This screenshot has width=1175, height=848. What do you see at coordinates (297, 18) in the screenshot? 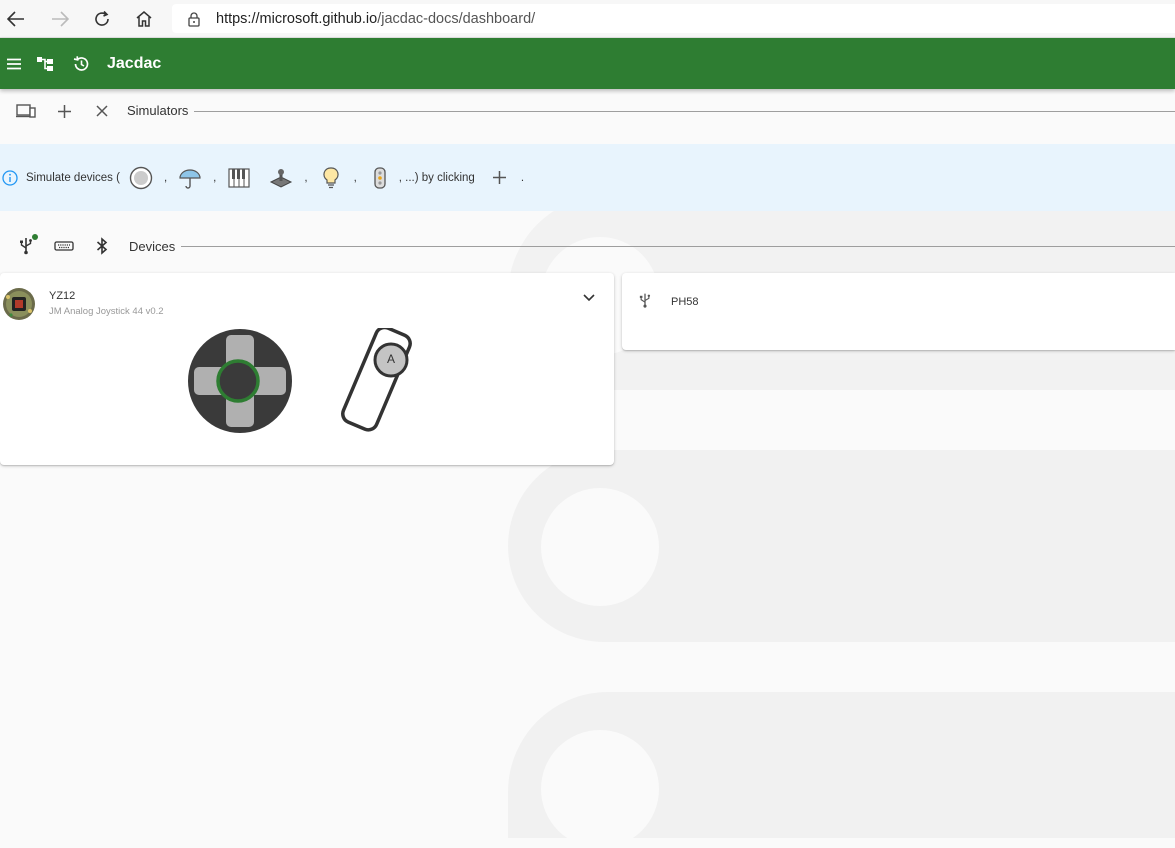
I see `url-host: https://microsoft.github.io` at bounding box center [297, 18].